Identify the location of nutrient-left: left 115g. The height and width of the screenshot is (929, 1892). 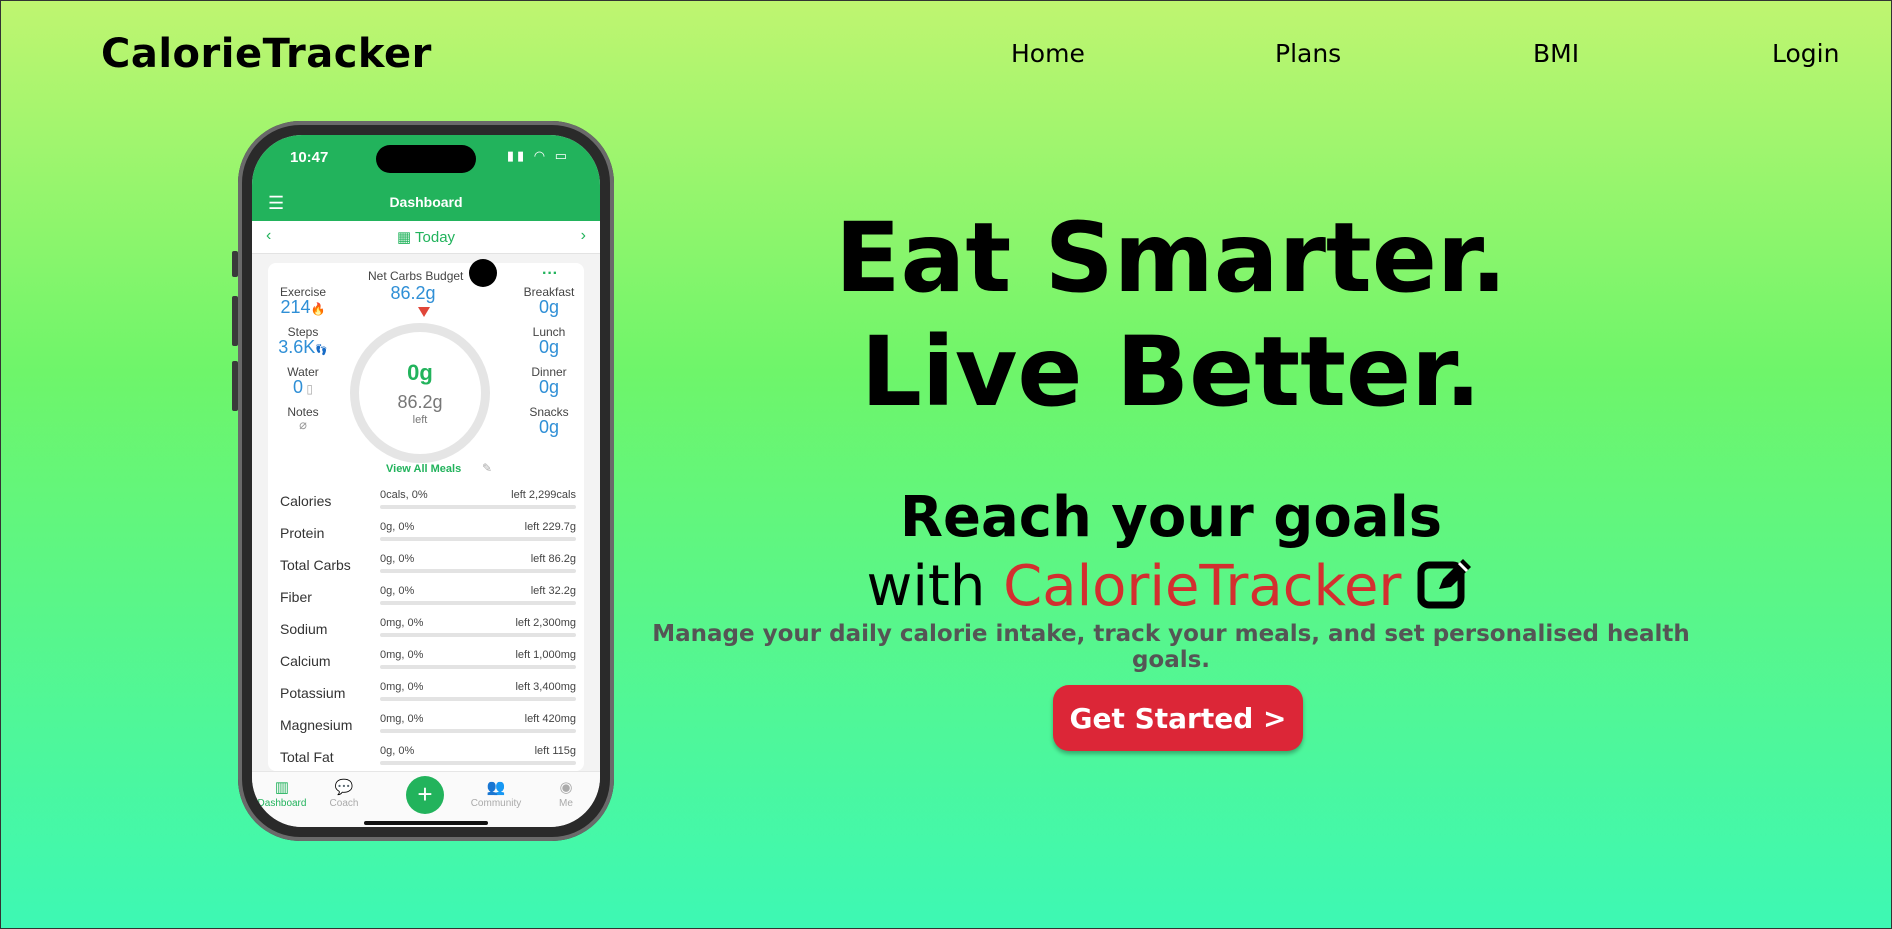
(555, 751).